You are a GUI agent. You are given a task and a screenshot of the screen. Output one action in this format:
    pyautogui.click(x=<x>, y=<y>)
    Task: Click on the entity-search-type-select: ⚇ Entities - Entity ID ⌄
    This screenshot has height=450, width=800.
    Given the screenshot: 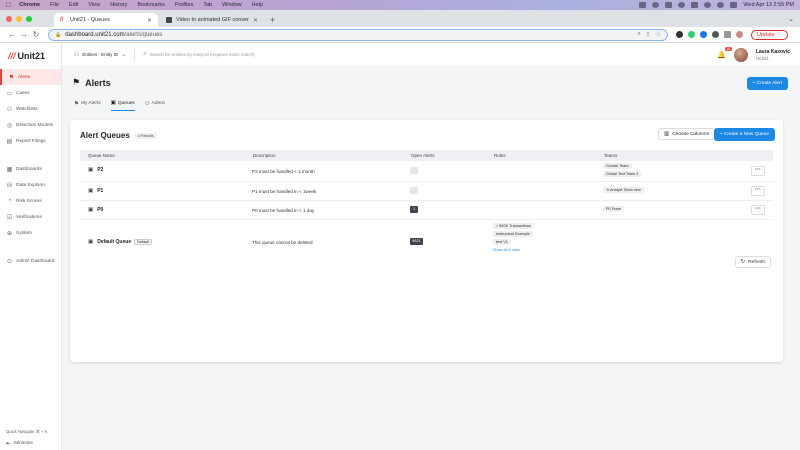 What is the action you would take?
    pyautogui.click(x=105, y=54)
    